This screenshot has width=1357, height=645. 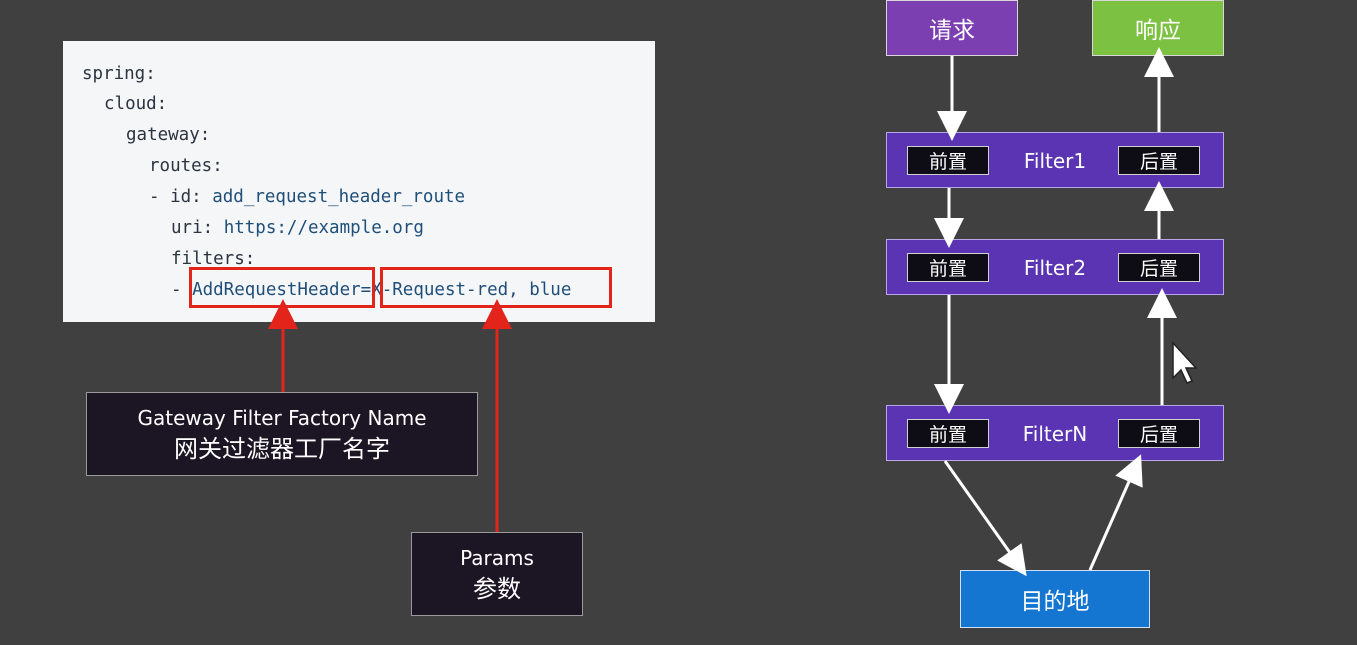 I want to click on arrow-filtern-to-dest, so click(x=985, y=518).